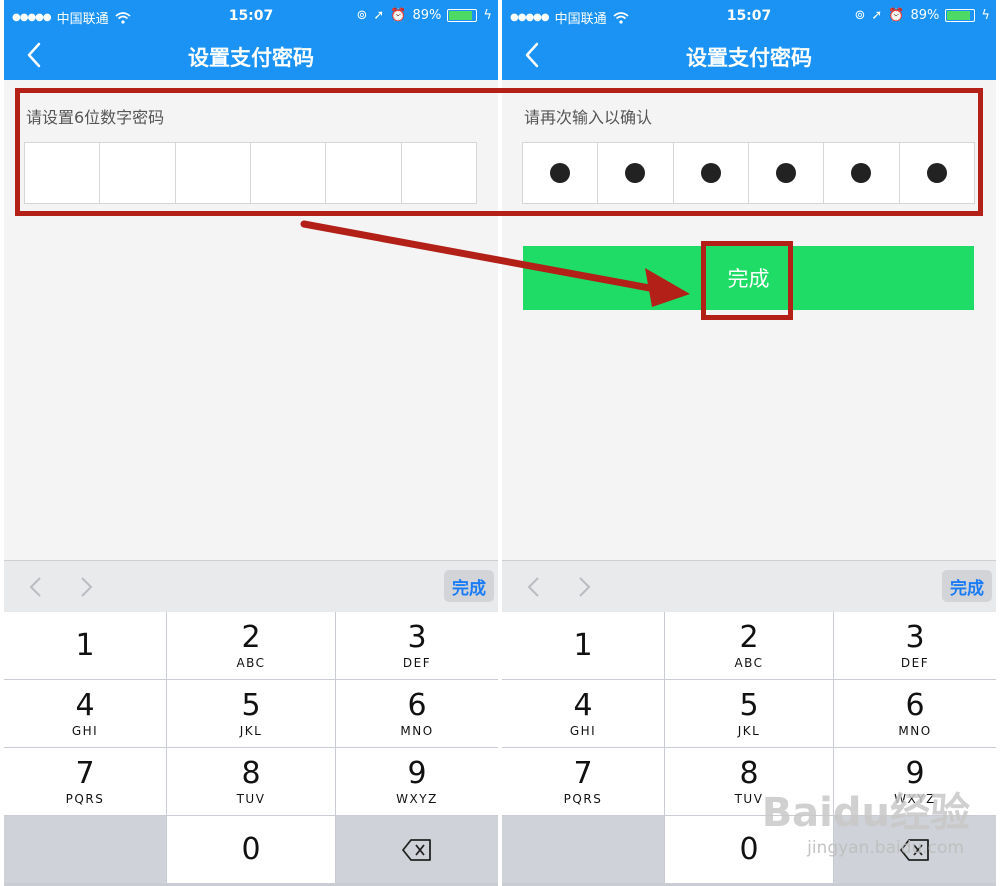  I want to click on annotation-arrow-icon, so click(495, 263).